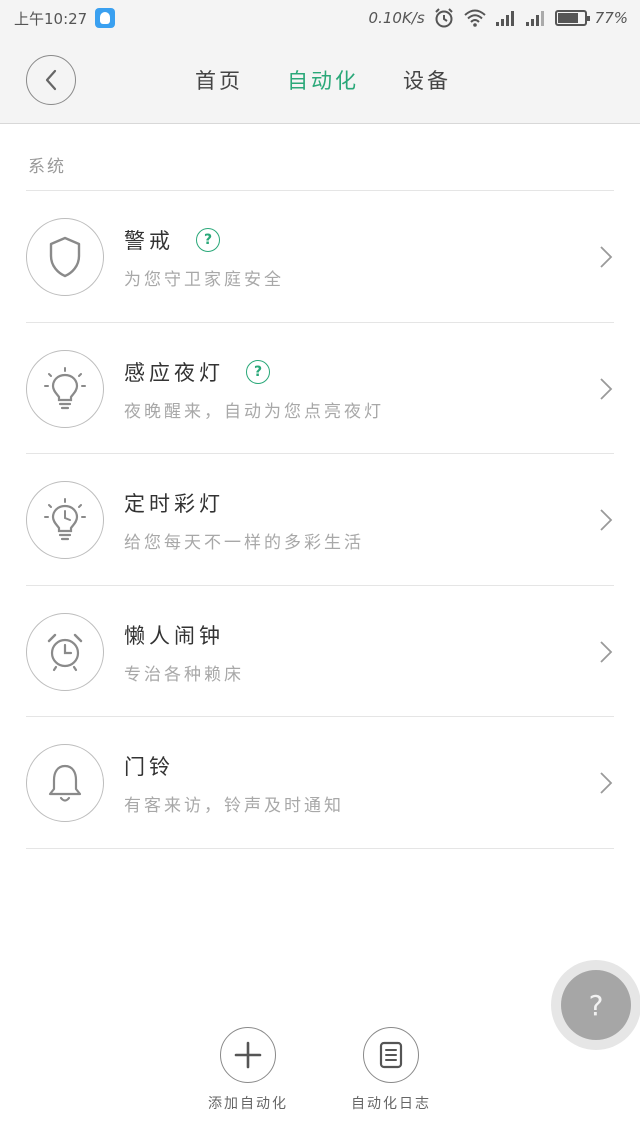 The width and height of the screenshot is (640, 1138). Describe the element at coordinates (323, 80) in the screenshot. I see `tab-automation: 自动化` at that location.